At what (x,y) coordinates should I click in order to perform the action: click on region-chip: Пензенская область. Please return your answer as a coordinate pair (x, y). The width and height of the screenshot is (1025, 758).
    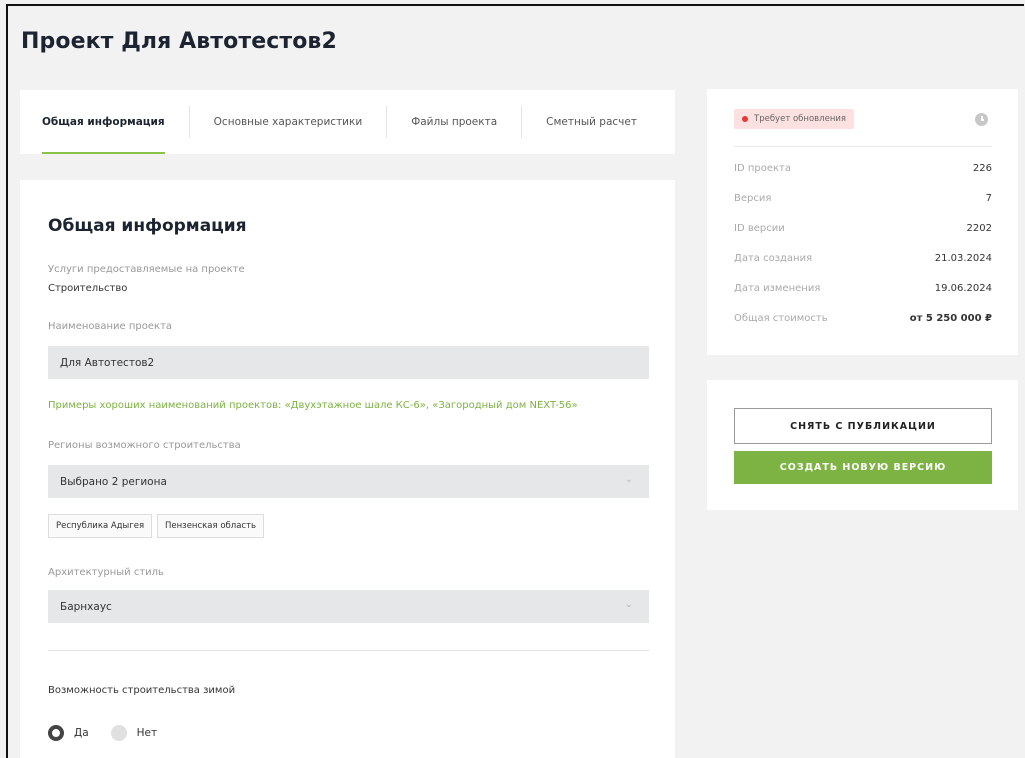
    Looking at the image, I should click on (211, 526).